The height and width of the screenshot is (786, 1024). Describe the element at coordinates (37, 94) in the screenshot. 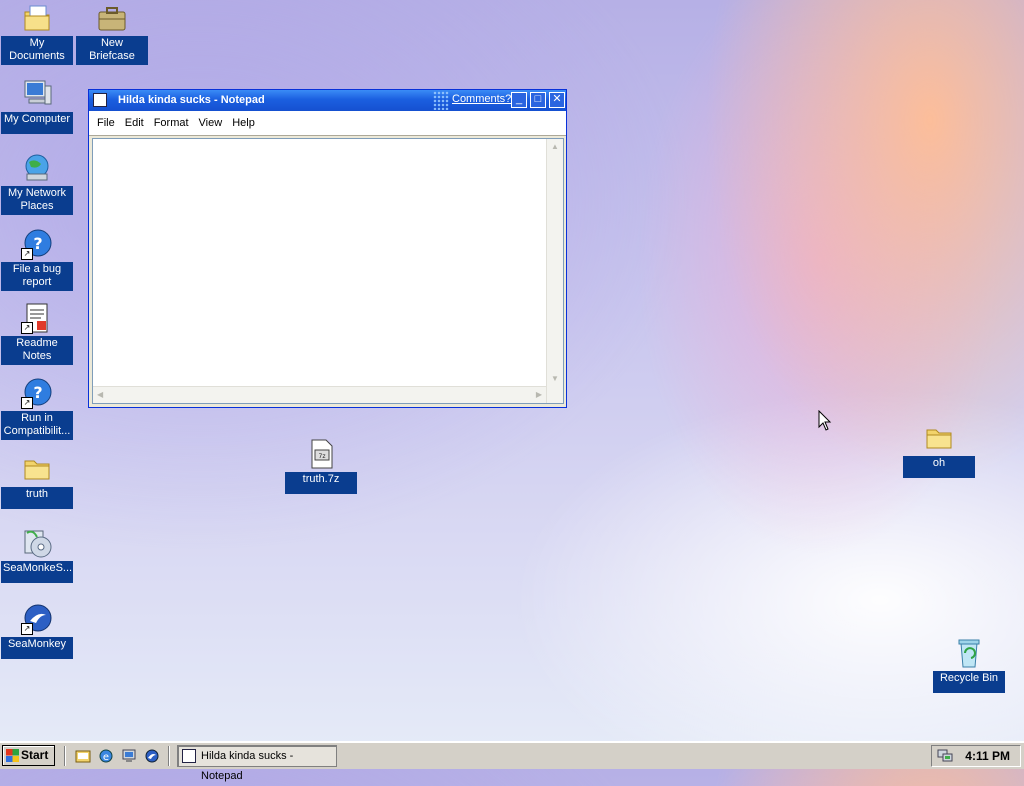

I see `computer-icon` at that location.